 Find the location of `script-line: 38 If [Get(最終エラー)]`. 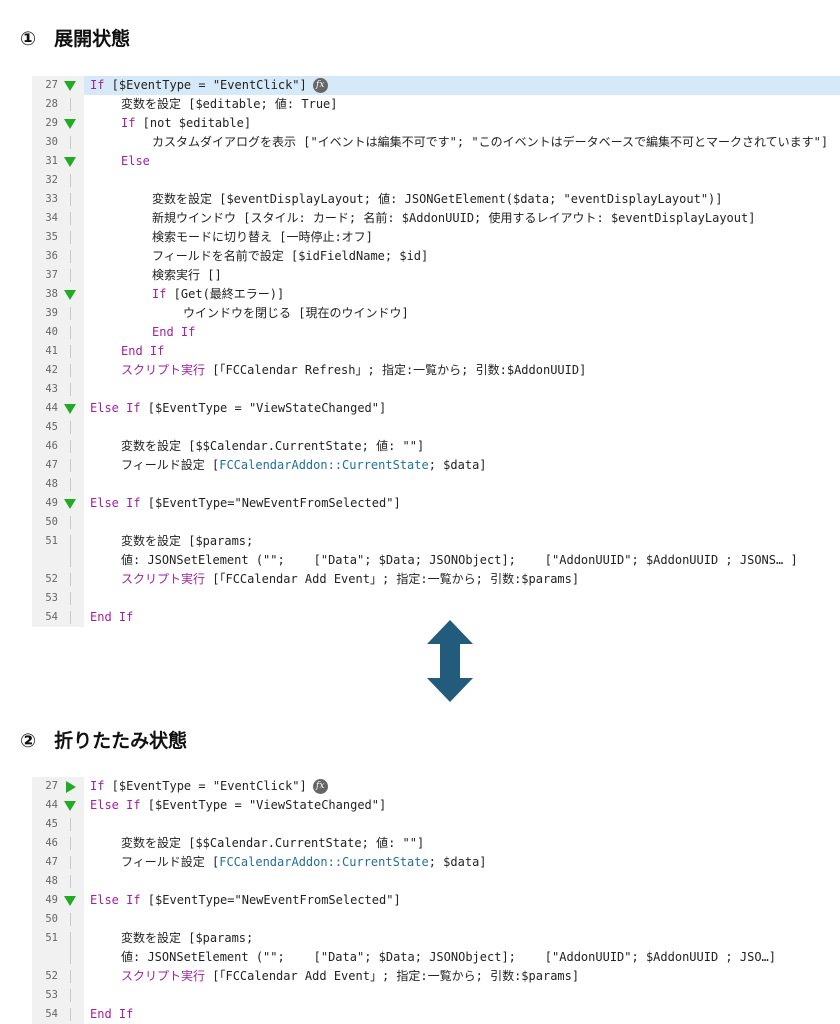

script-line: 38 If [Get(最終エラー)] is located at coordinates (436, 294).